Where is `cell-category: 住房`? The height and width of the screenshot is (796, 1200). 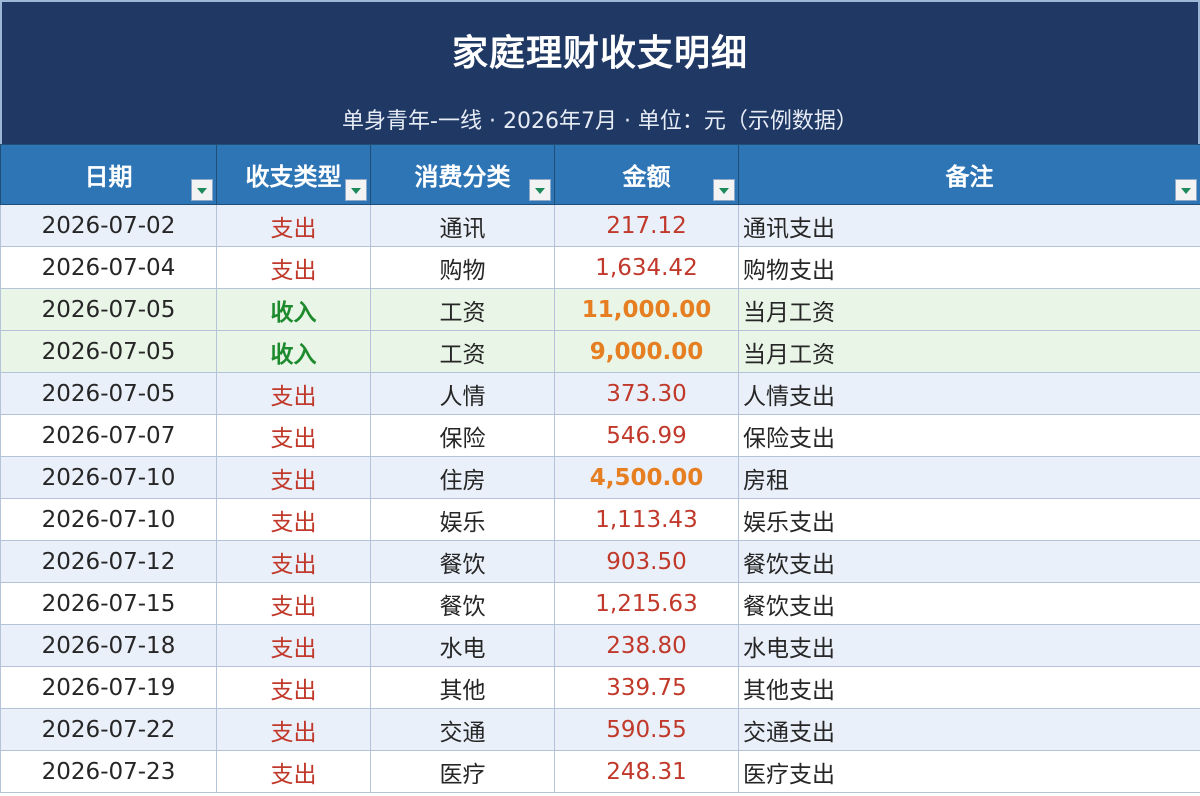
cell-category: 住房 is located at coordinates (462, 477).